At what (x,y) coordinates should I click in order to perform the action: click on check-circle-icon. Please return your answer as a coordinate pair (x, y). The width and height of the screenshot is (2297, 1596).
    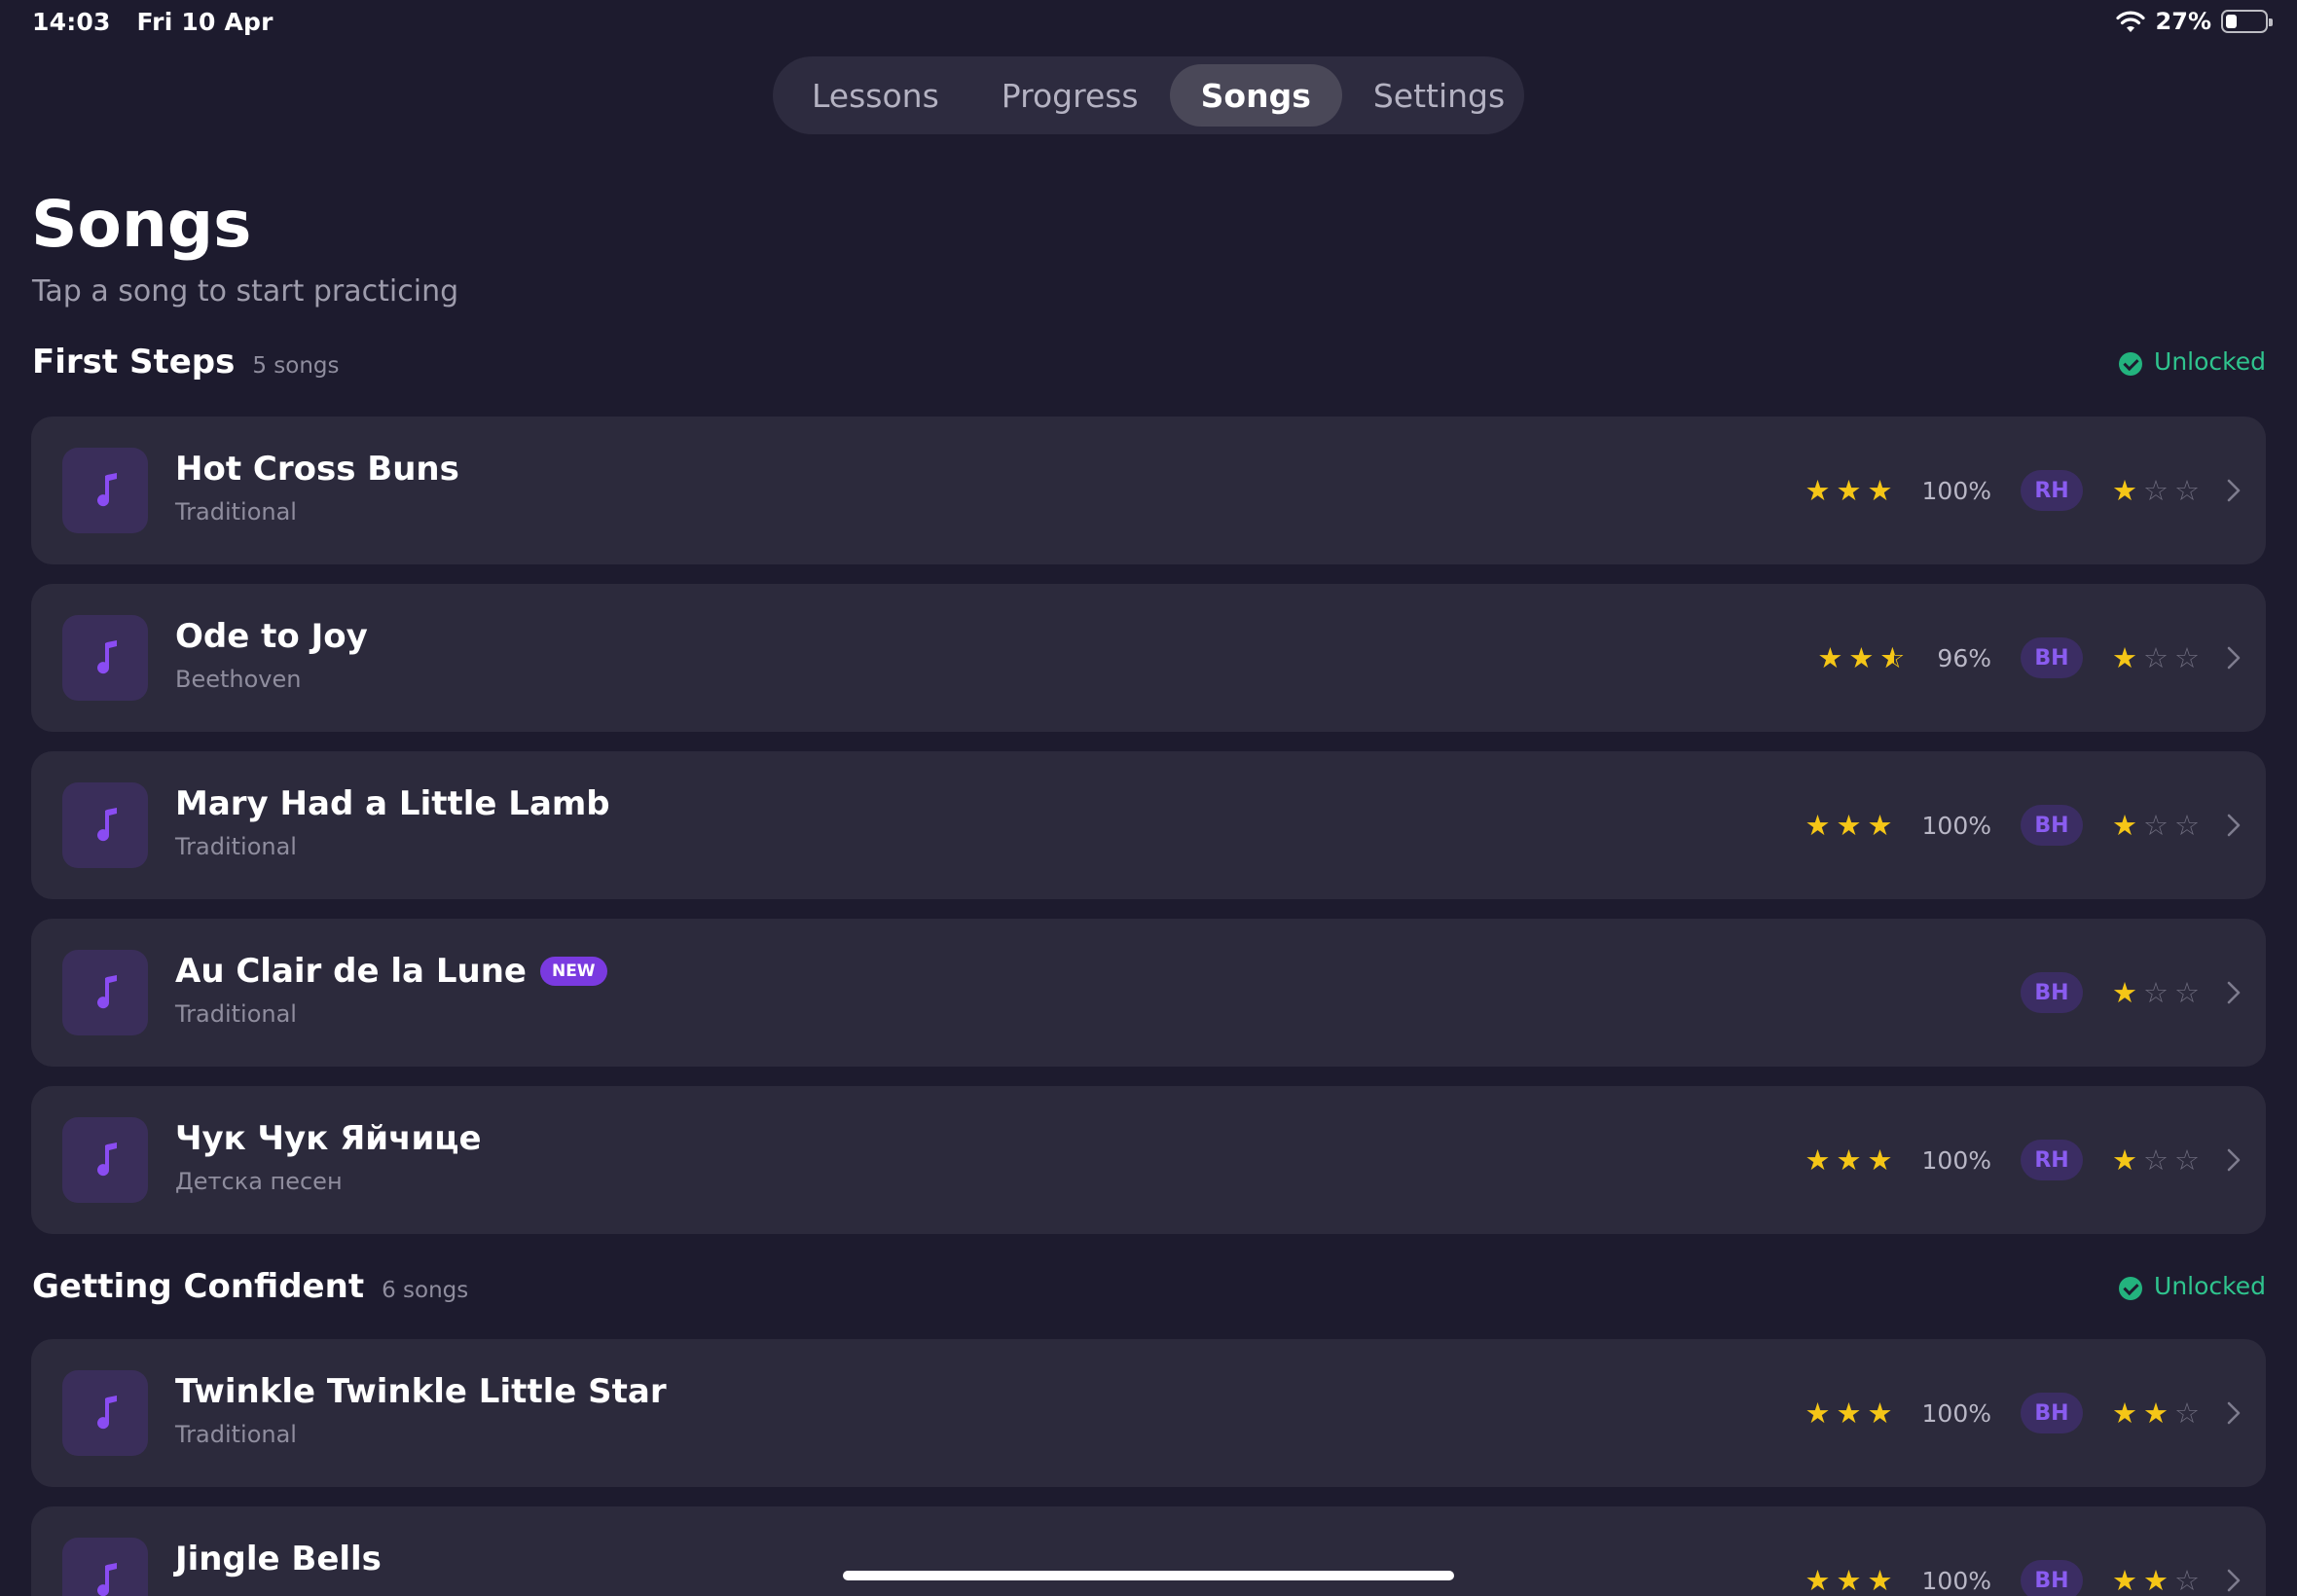
    Looking at the image, I should click on (2131, 364).